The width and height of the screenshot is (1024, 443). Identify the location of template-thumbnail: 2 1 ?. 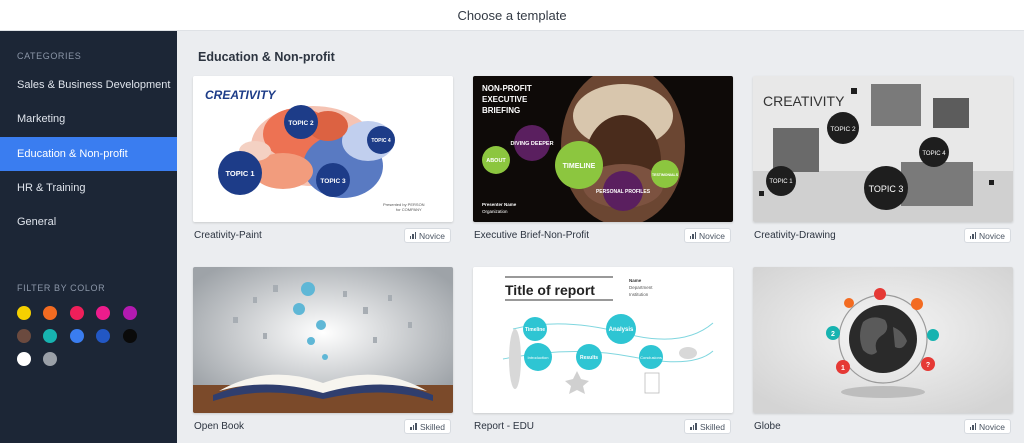
(883, 340).